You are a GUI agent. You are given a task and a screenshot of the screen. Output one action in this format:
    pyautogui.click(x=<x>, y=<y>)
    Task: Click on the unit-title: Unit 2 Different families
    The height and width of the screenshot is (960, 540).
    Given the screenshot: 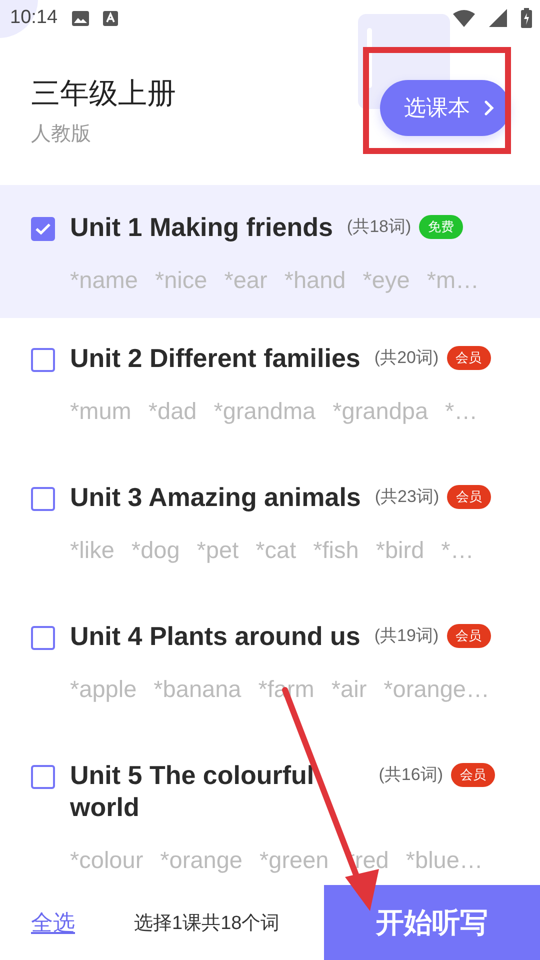 What is the action you would take?
    pyautogui.click(x=215, y=358)
    